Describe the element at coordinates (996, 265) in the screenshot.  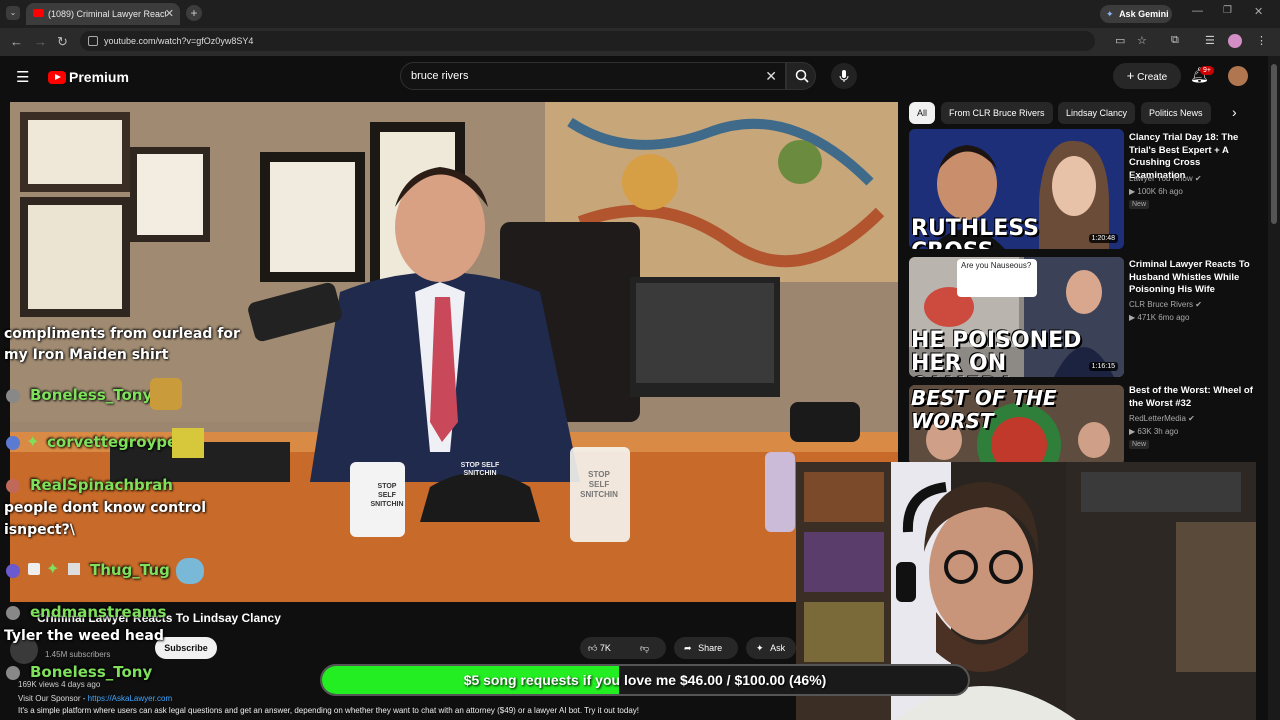
I see `thumbnail-caption: Are you Nauseous?` at that location.